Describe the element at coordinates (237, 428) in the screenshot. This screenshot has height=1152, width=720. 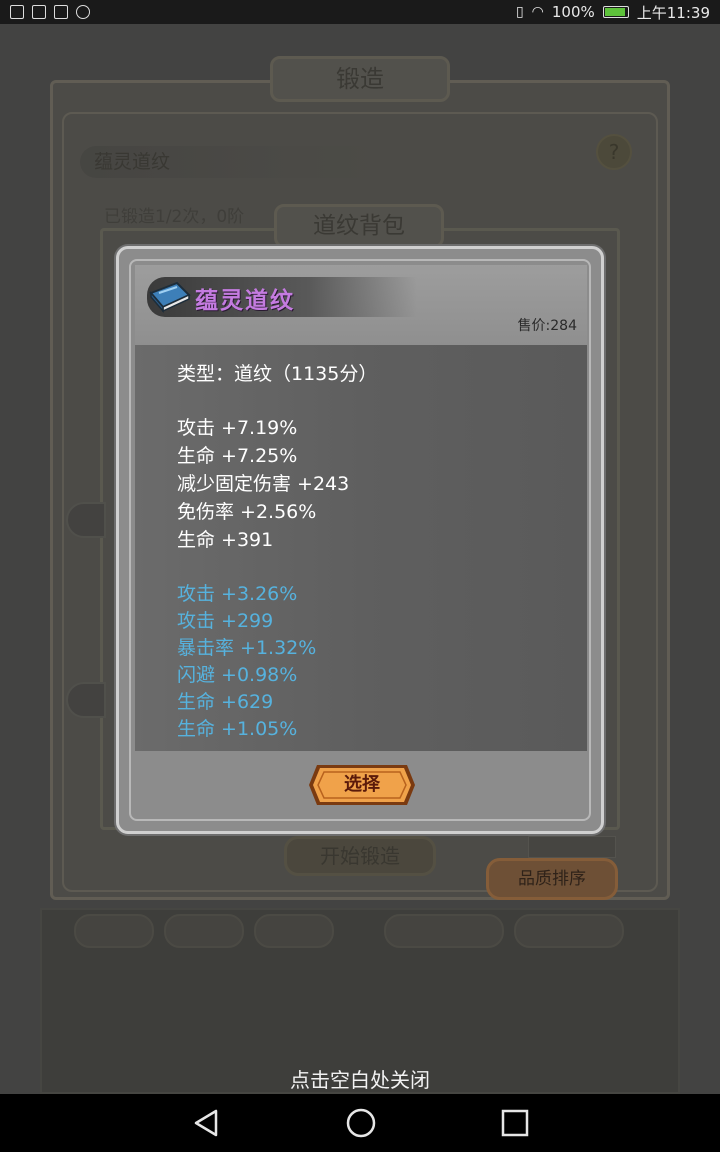
I see `base-stat: 攻击 +7.19%` at that location.